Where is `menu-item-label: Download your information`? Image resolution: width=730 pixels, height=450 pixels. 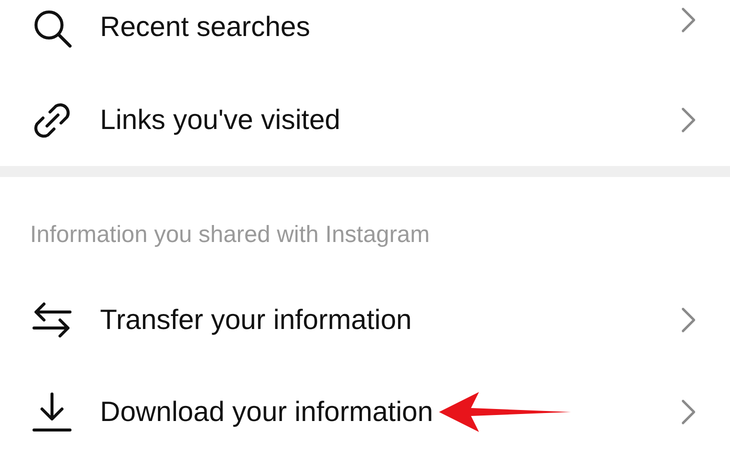
menu-item-label: Download your information is located at coordinates (267, 412).